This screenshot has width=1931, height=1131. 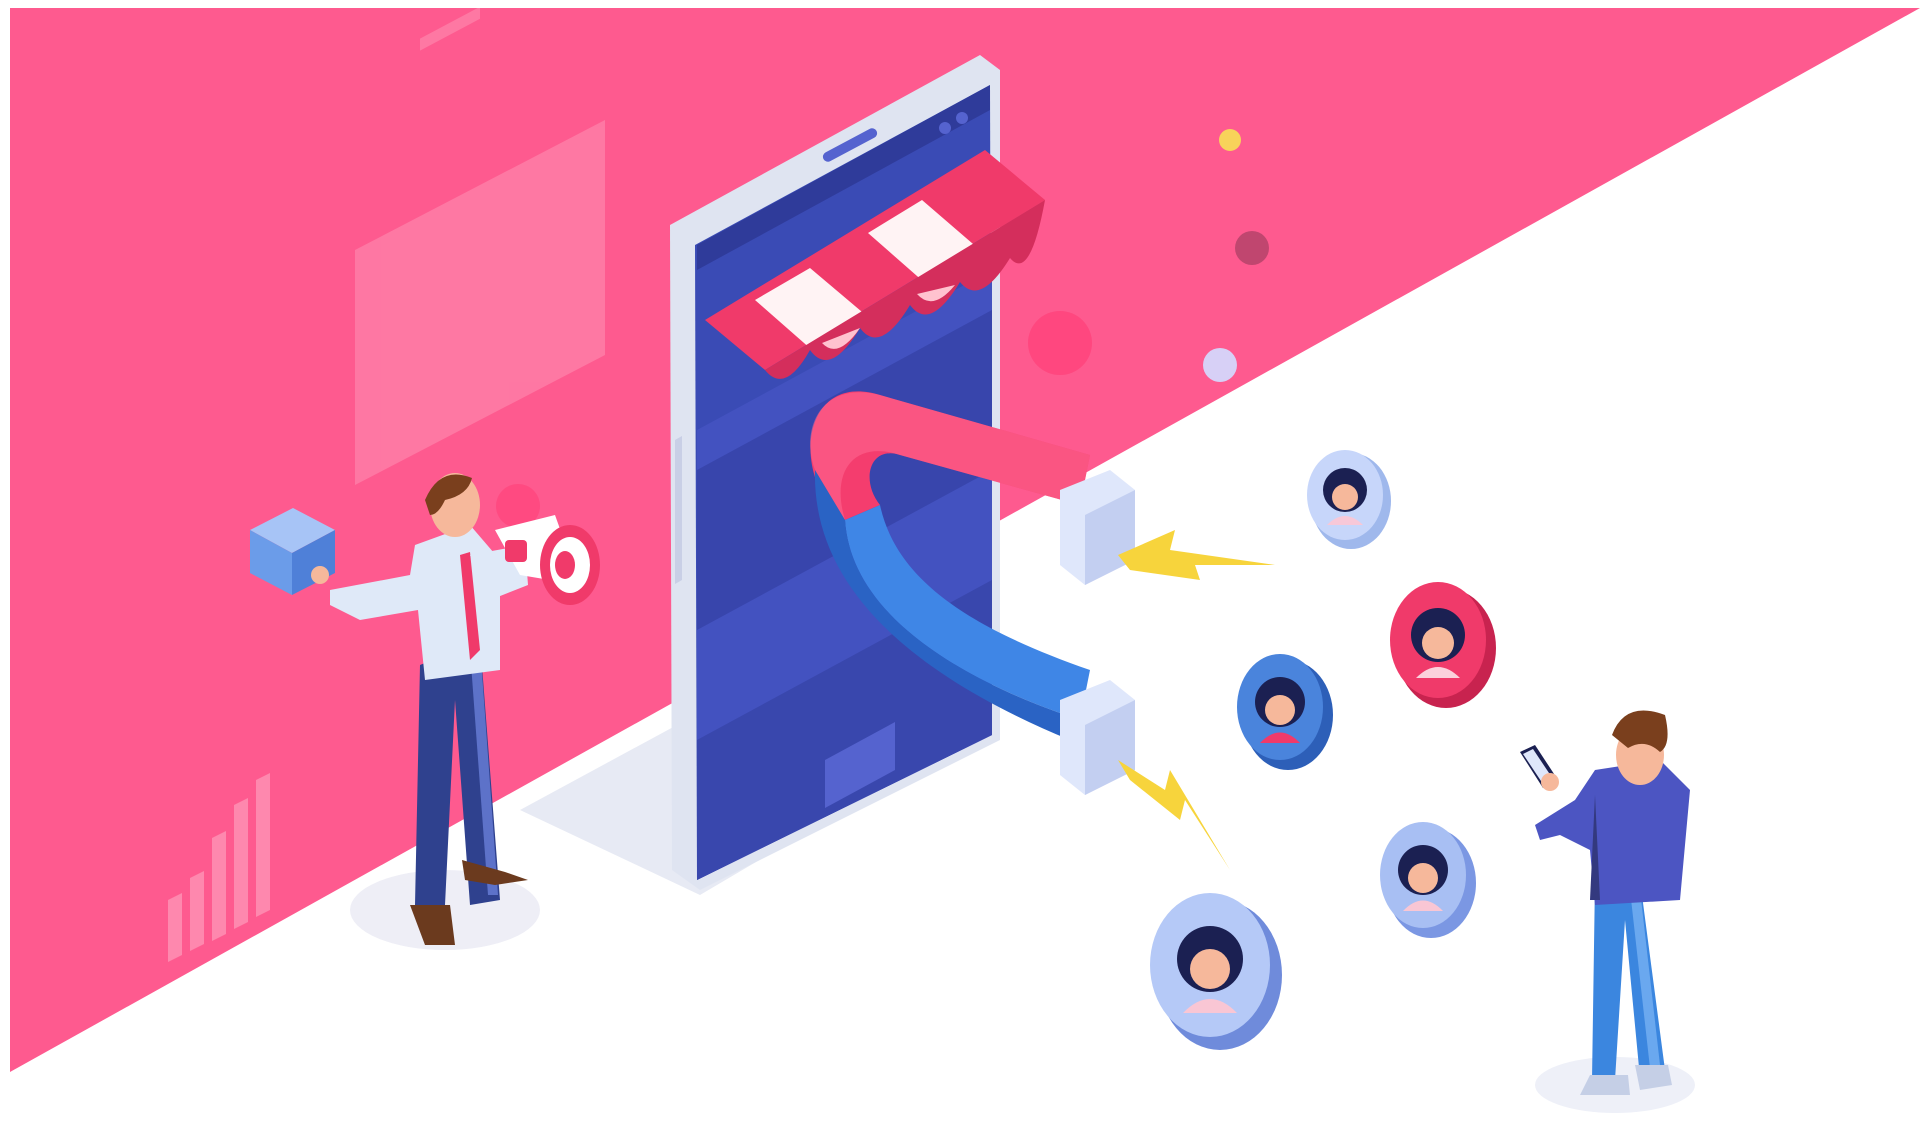 What do you see at coordinates (1252, 248) in the screenshot?
I see `decor-dot-maroon` at bounding box center [1252, 248].